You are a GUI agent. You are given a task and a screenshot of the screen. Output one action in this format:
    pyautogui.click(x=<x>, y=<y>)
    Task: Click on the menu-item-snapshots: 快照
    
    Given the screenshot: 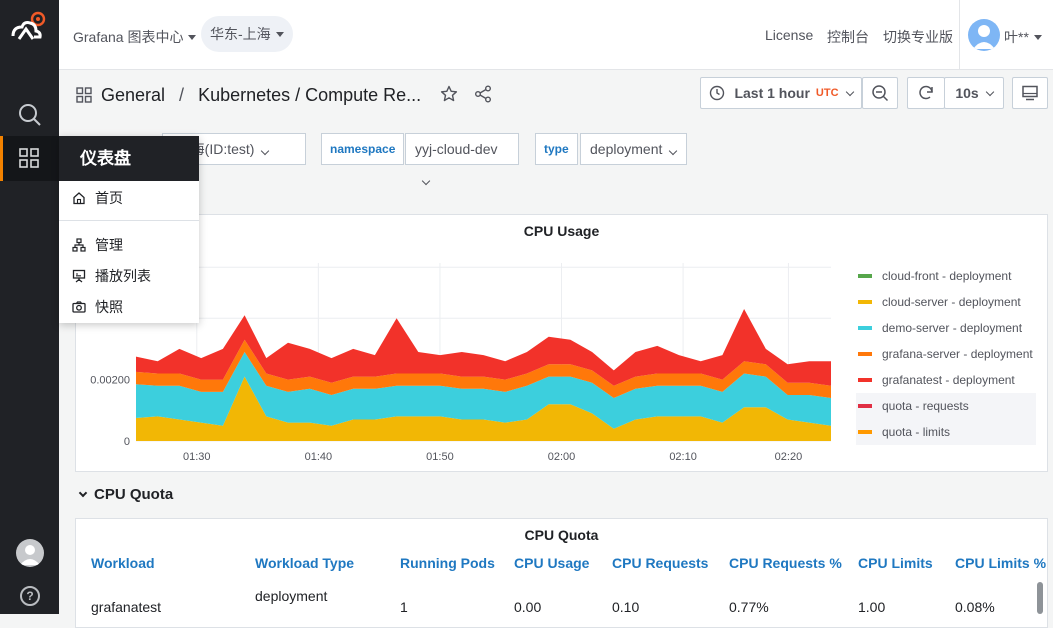 What is the action you would take?
    pyautogui.click(x=129, y=306)
    